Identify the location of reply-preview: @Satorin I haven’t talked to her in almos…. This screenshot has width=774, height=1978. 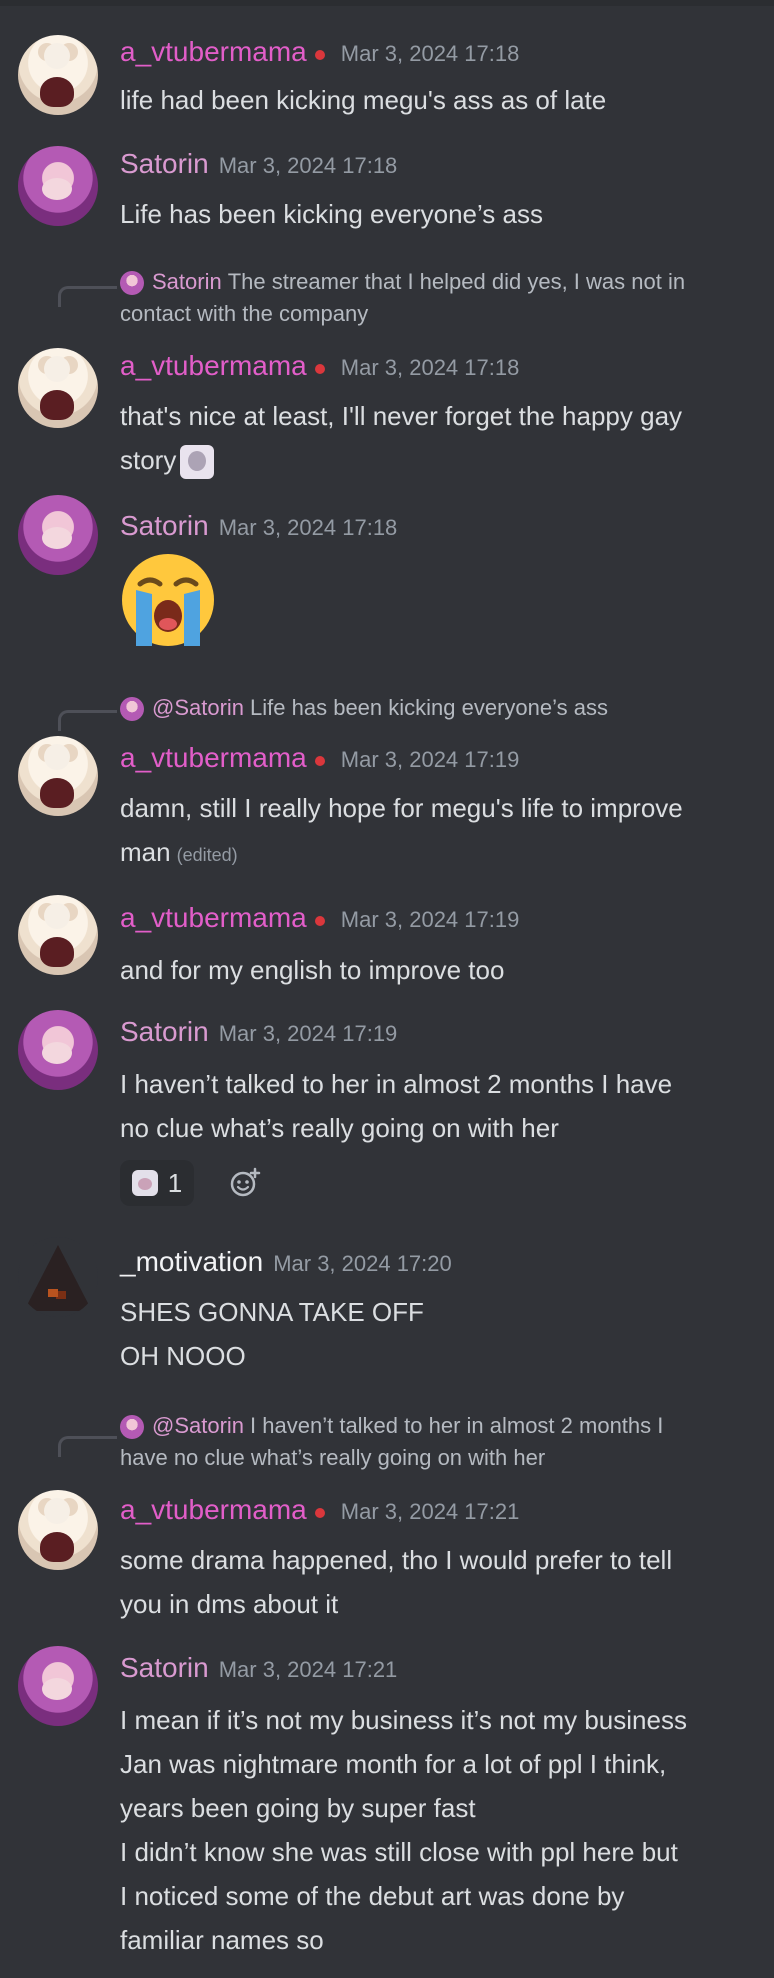
(444, 1442).